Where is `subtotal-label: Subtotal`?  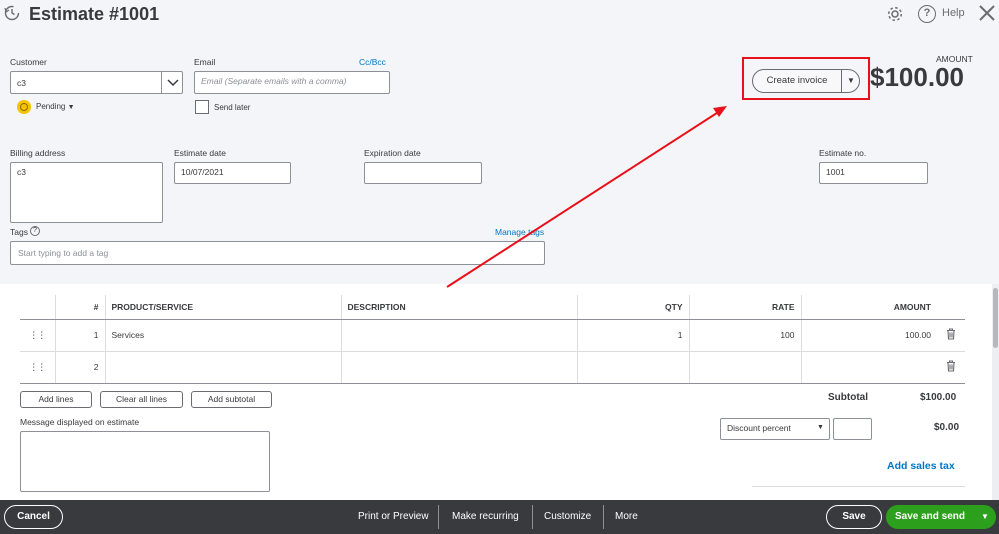 subtotal-label: Subtotal is located at coordinates (848, 397).